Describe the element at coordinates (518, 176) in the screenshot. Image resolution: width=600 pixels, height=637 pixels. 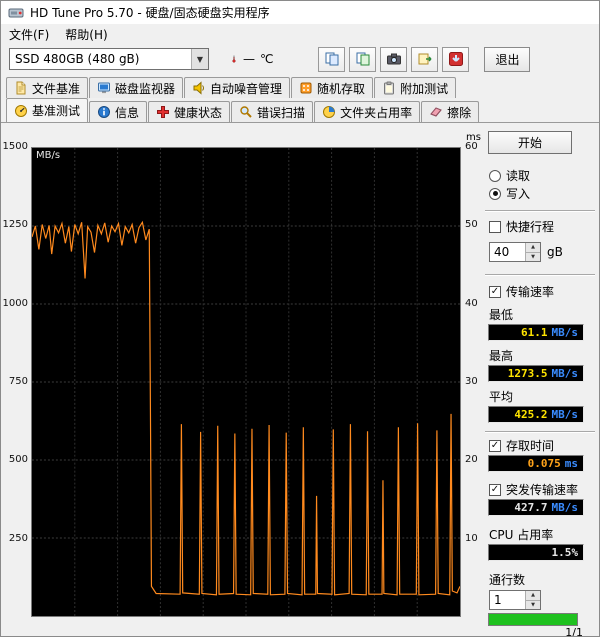
I see `read-radio-label: 读取` at that location.